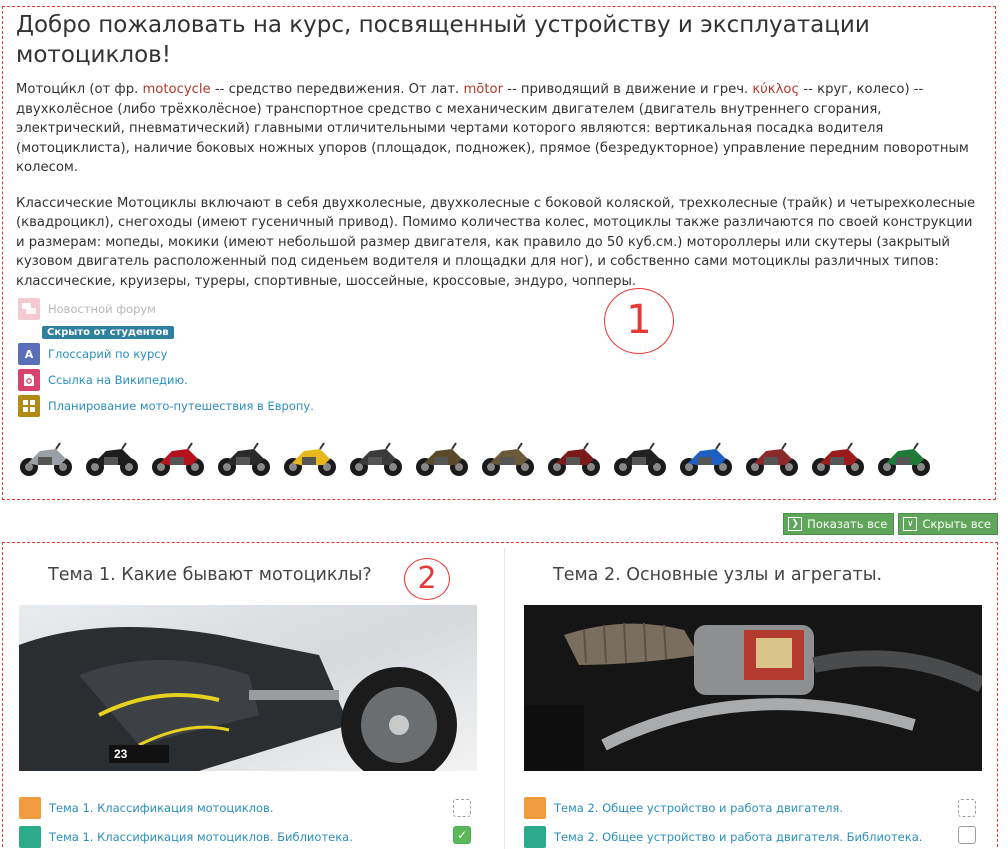 The height and width of the screenshot is (849, 1008). I want to click on topic-2-title: Тема 2. Основные узлы и агрегаты., so click(718, 575).